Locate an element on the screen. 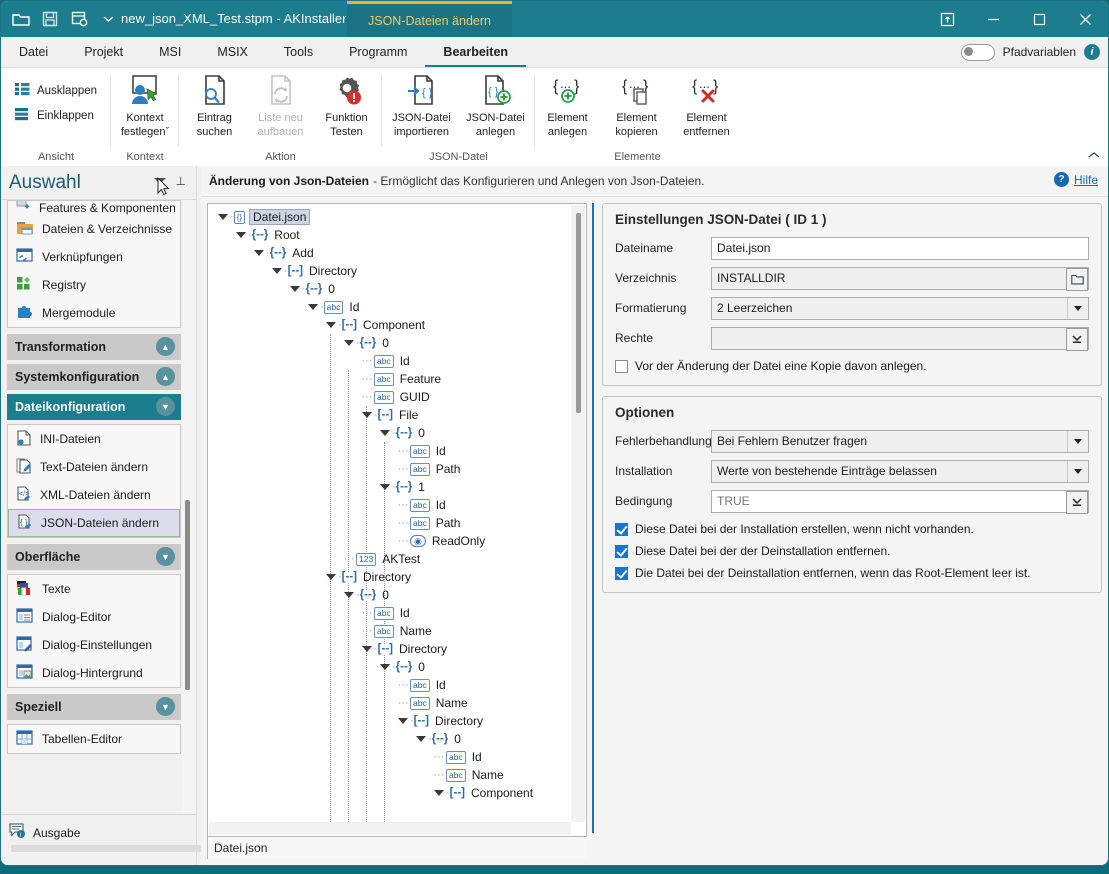 The height and width of the screenshot is (874, 1109). tree-node: ··· 123 AKTest is located at coordinates (397, 559).